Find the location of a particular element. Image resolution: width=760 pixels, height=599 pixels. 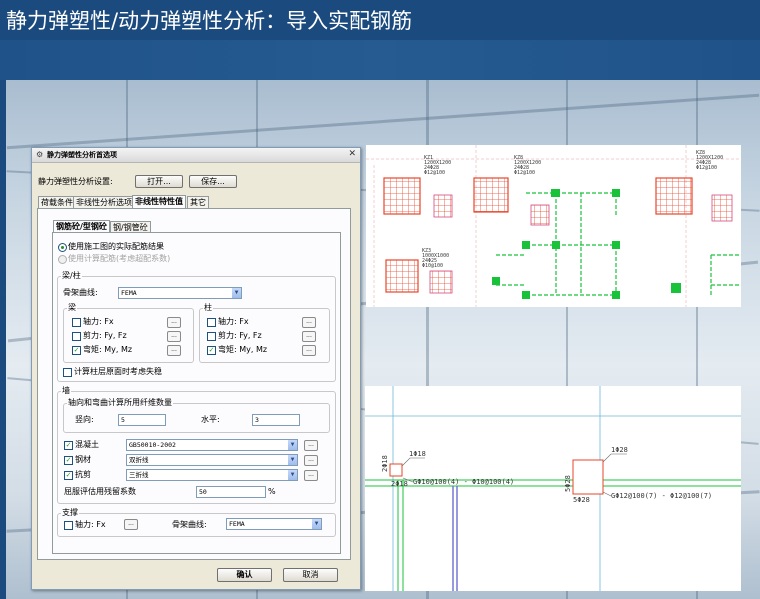

dialog-title: 静力弹塑性分析首选项 is located at coordinates (82, 155).